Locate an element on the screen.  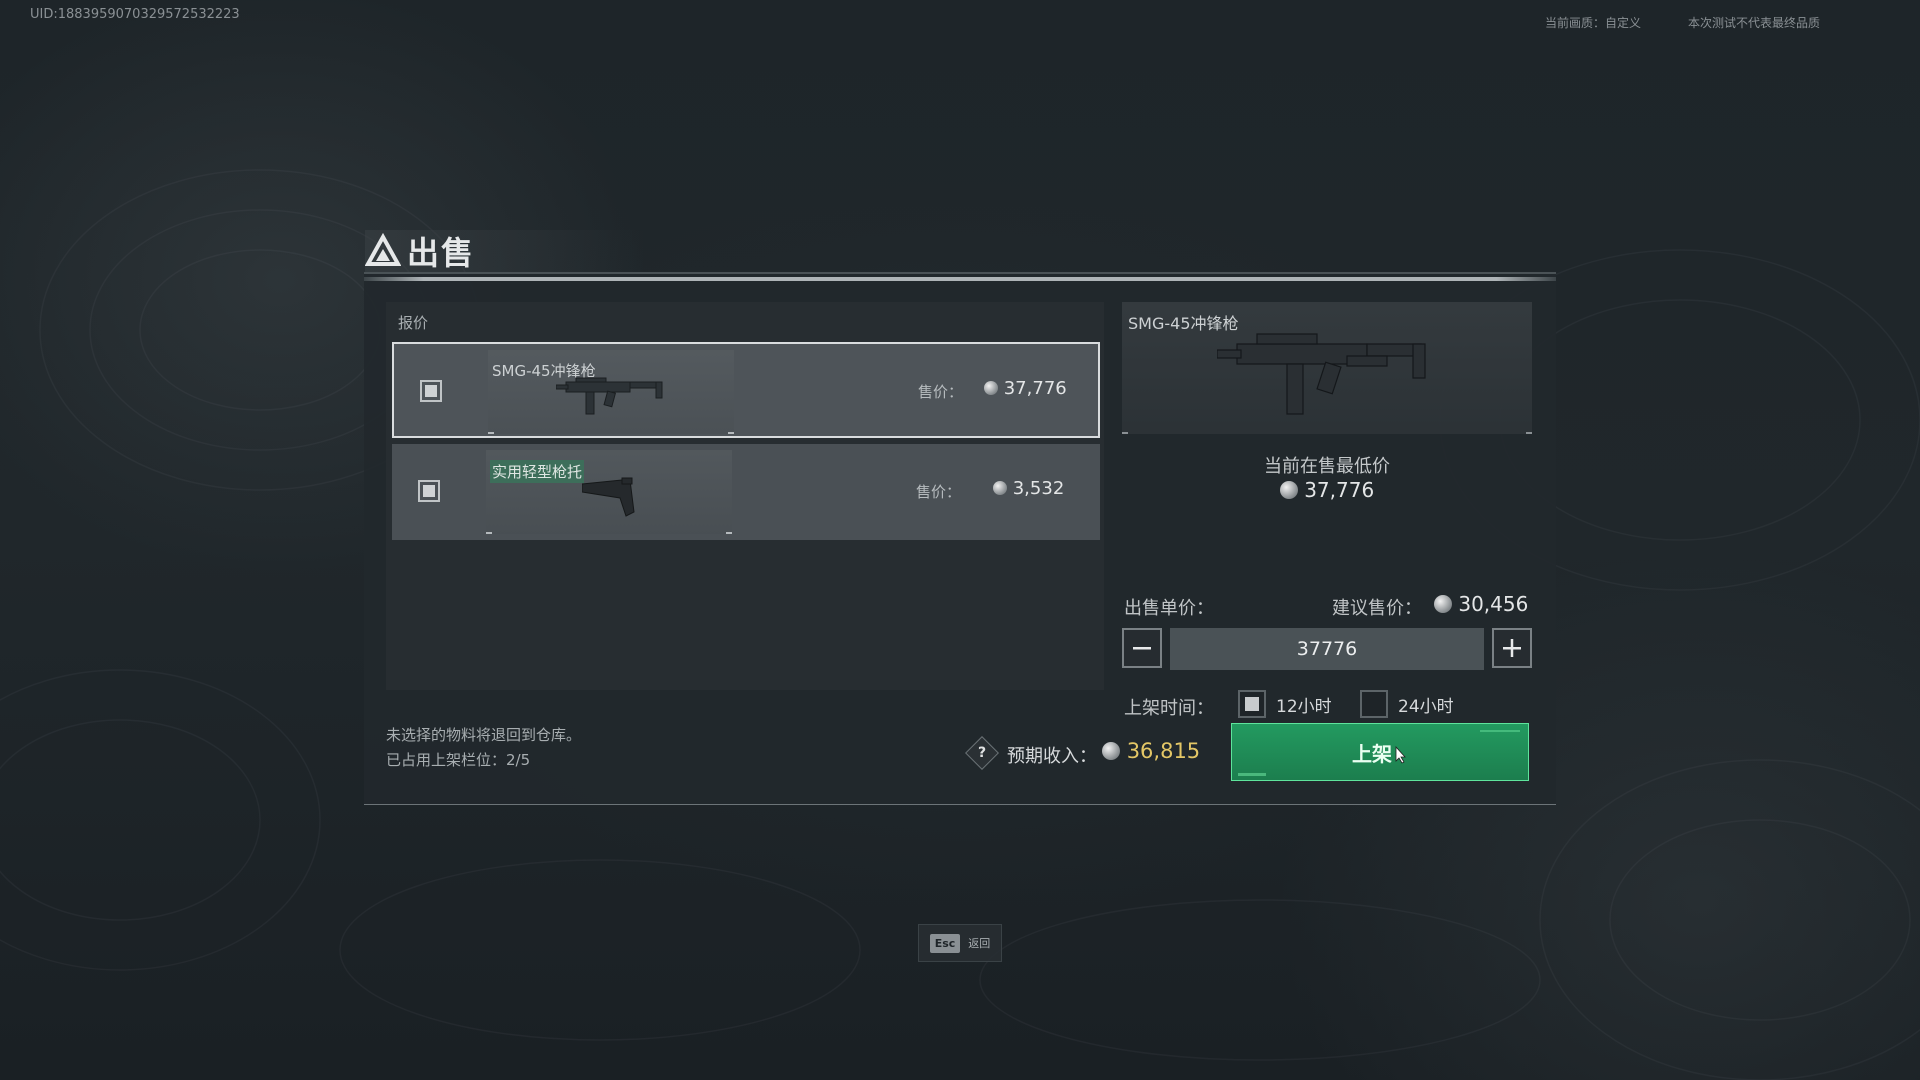
suggested-price-value: 30,456 is located at coordinates (1493, 604).